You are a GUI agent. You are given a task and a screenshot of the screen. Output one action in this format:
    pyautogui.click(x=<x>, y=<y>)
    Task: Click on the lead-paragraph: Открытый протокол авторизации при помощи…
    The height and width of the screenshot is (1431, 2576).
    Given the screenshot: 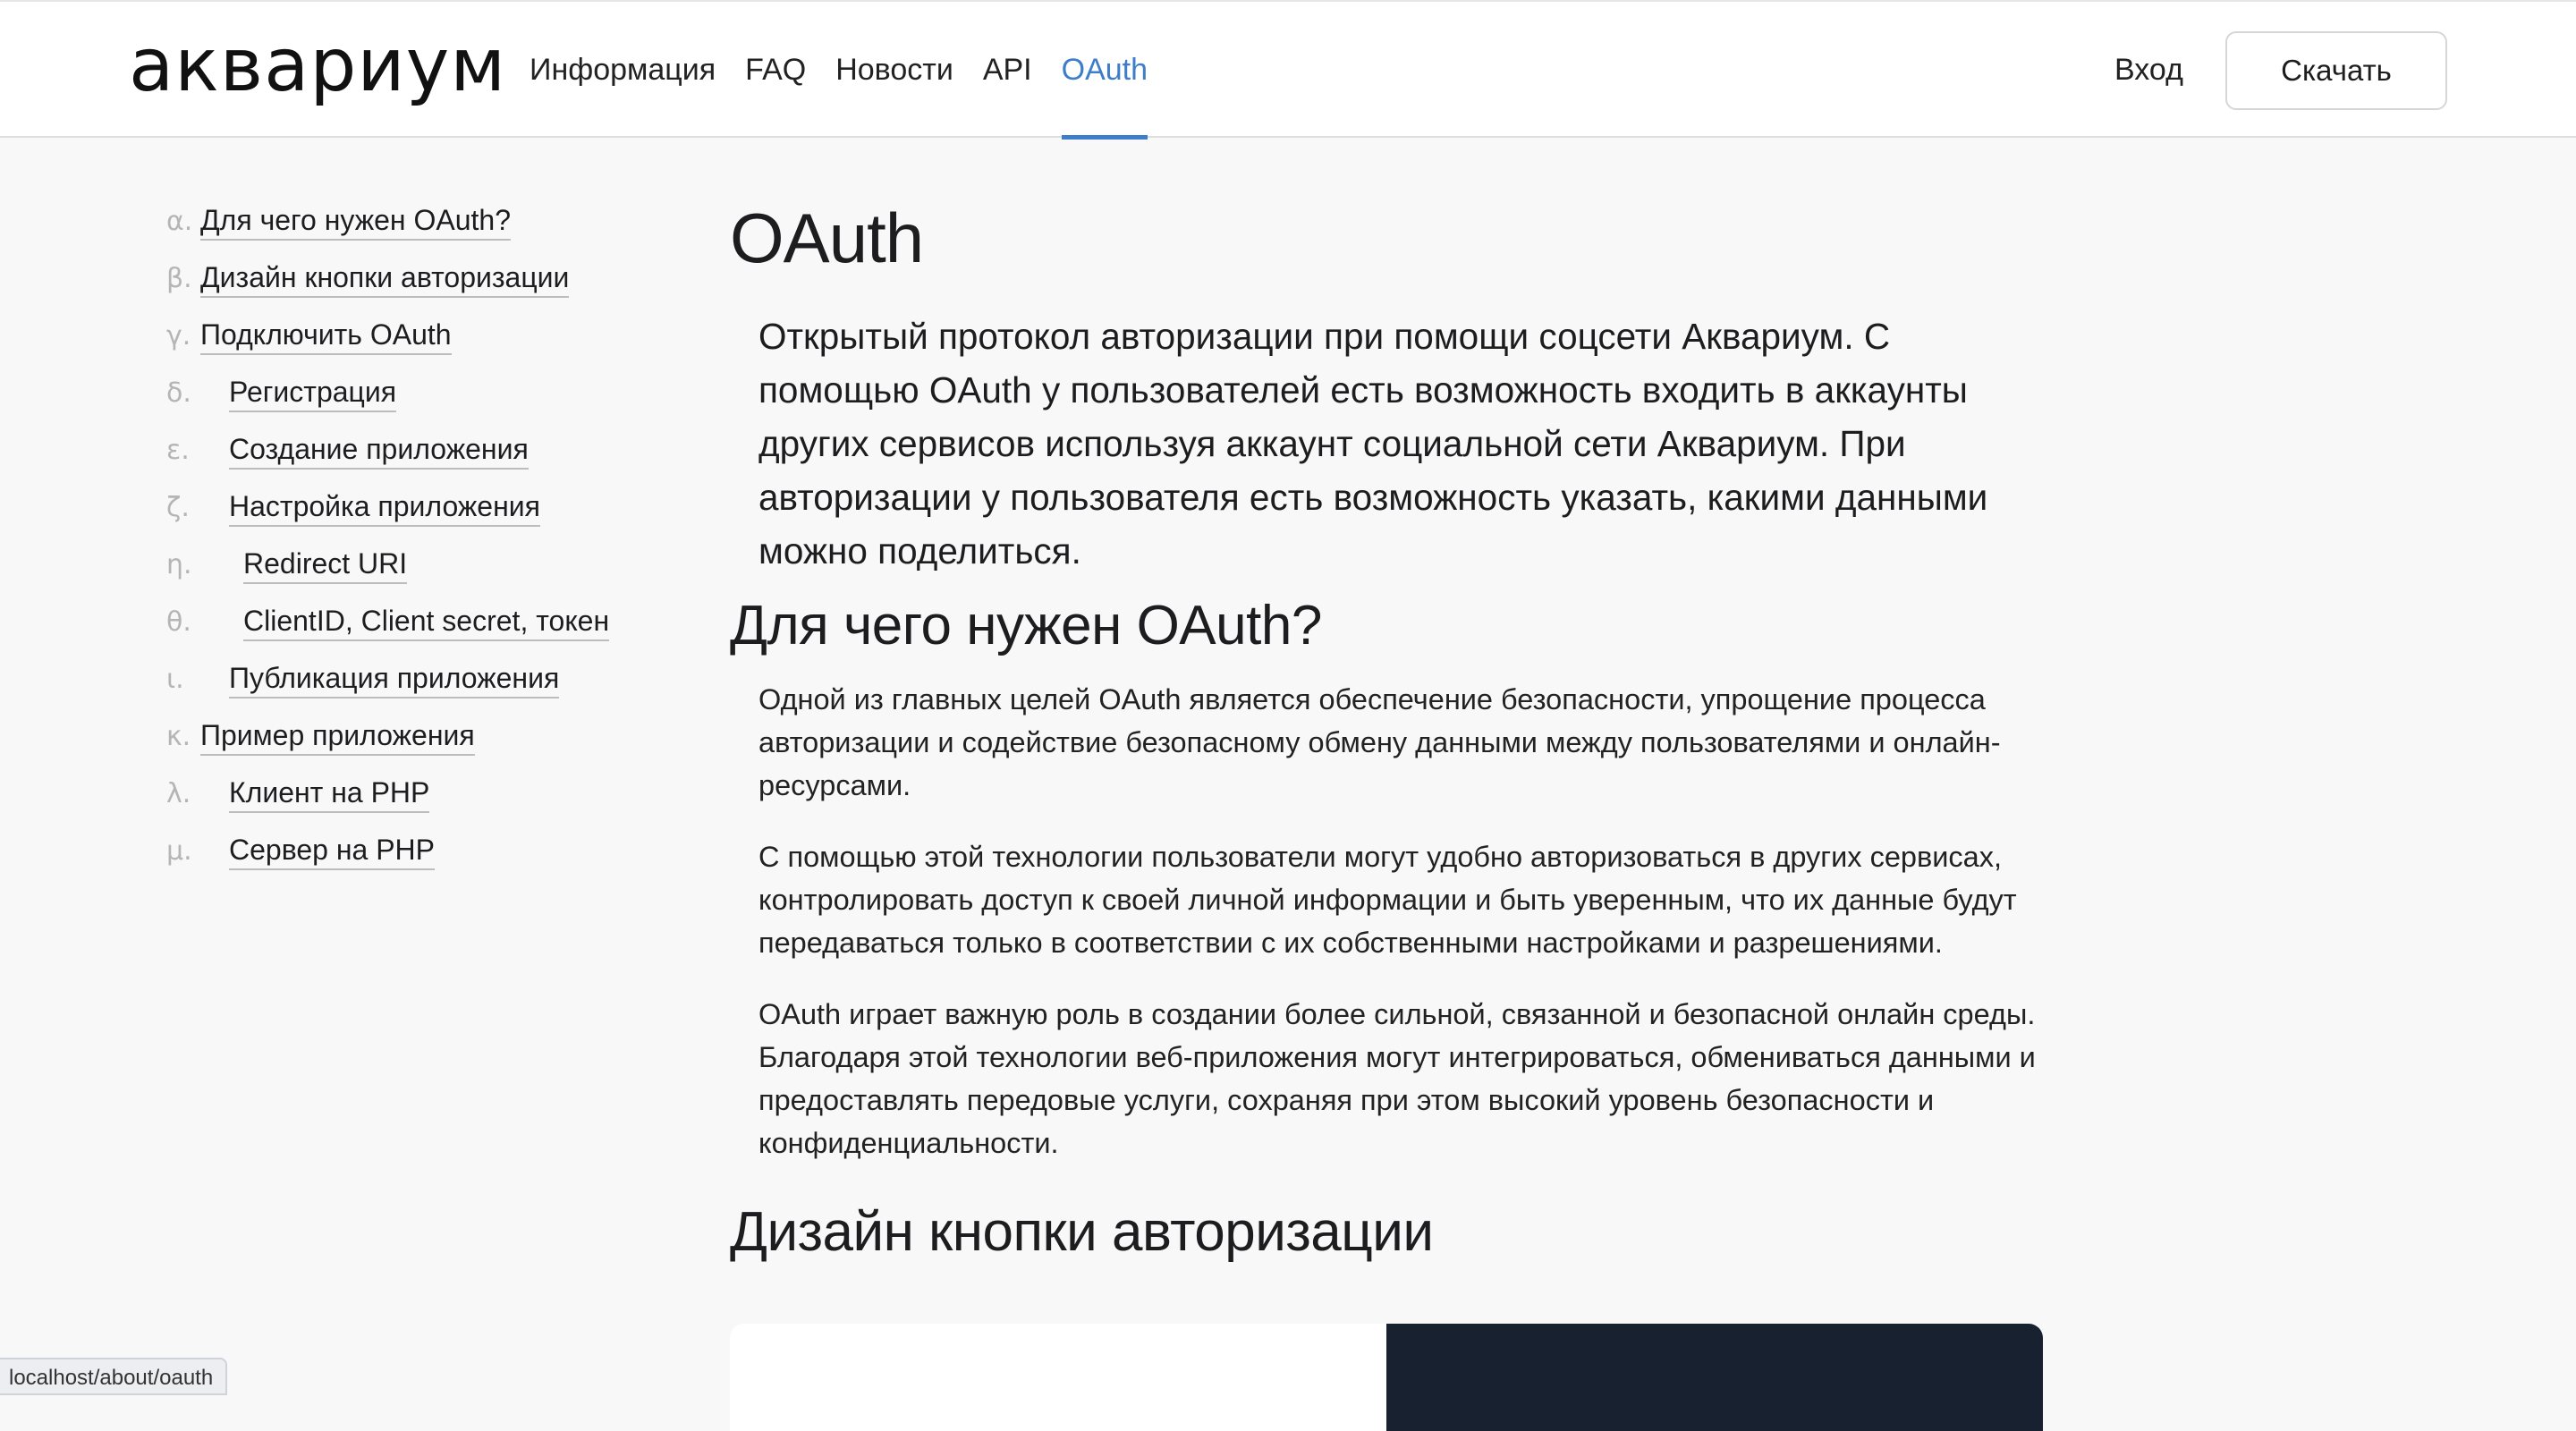 What is the action you would take?
    pyautogui.click(x=1373, y=444)
    